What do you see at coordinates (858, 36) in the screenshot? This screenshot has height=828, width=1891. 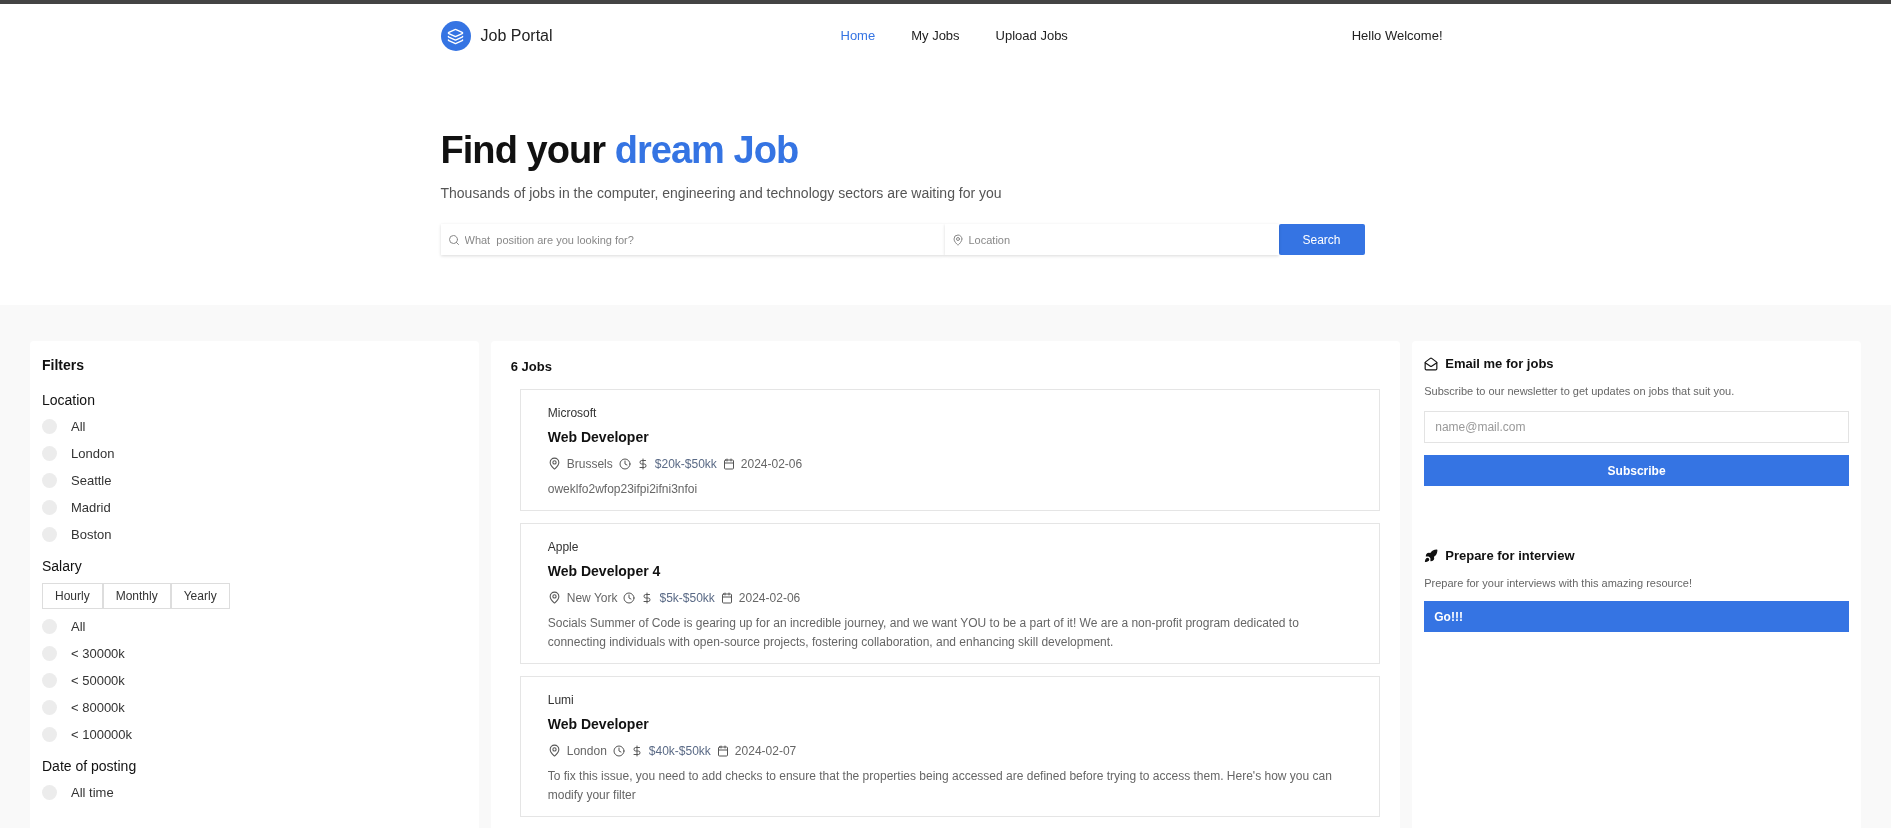 I see `nav-link: Home` at bounding box center [858, 36].